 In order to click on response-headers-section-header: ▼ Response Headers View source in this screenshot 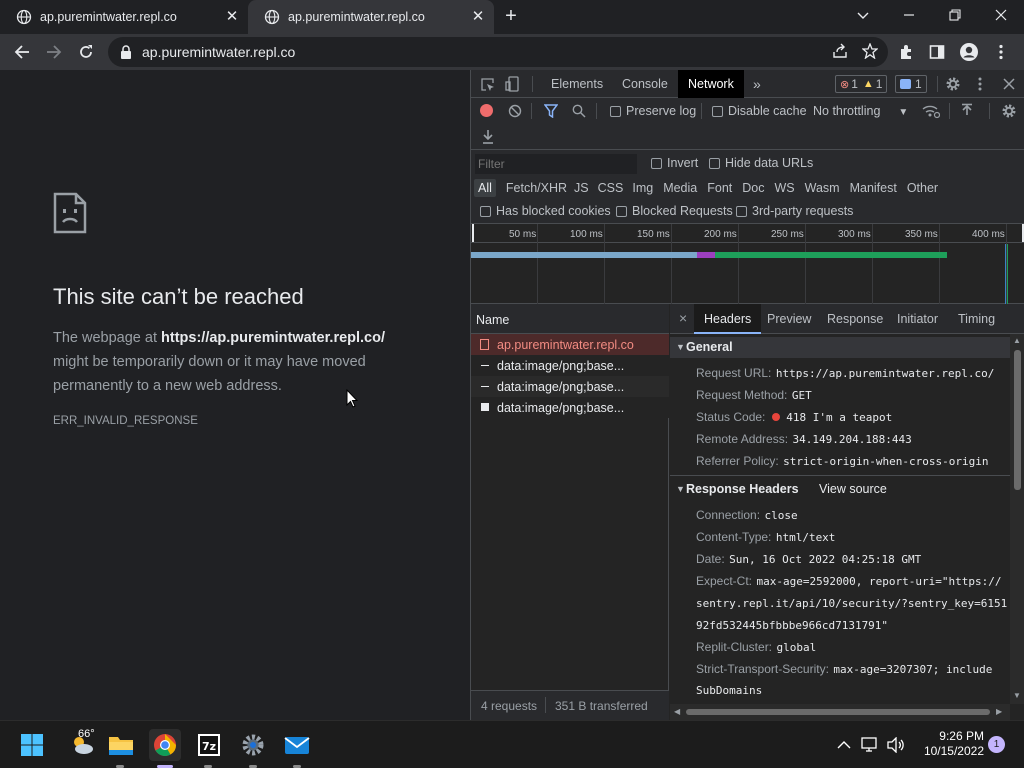, I will do `click(840, 489)`.